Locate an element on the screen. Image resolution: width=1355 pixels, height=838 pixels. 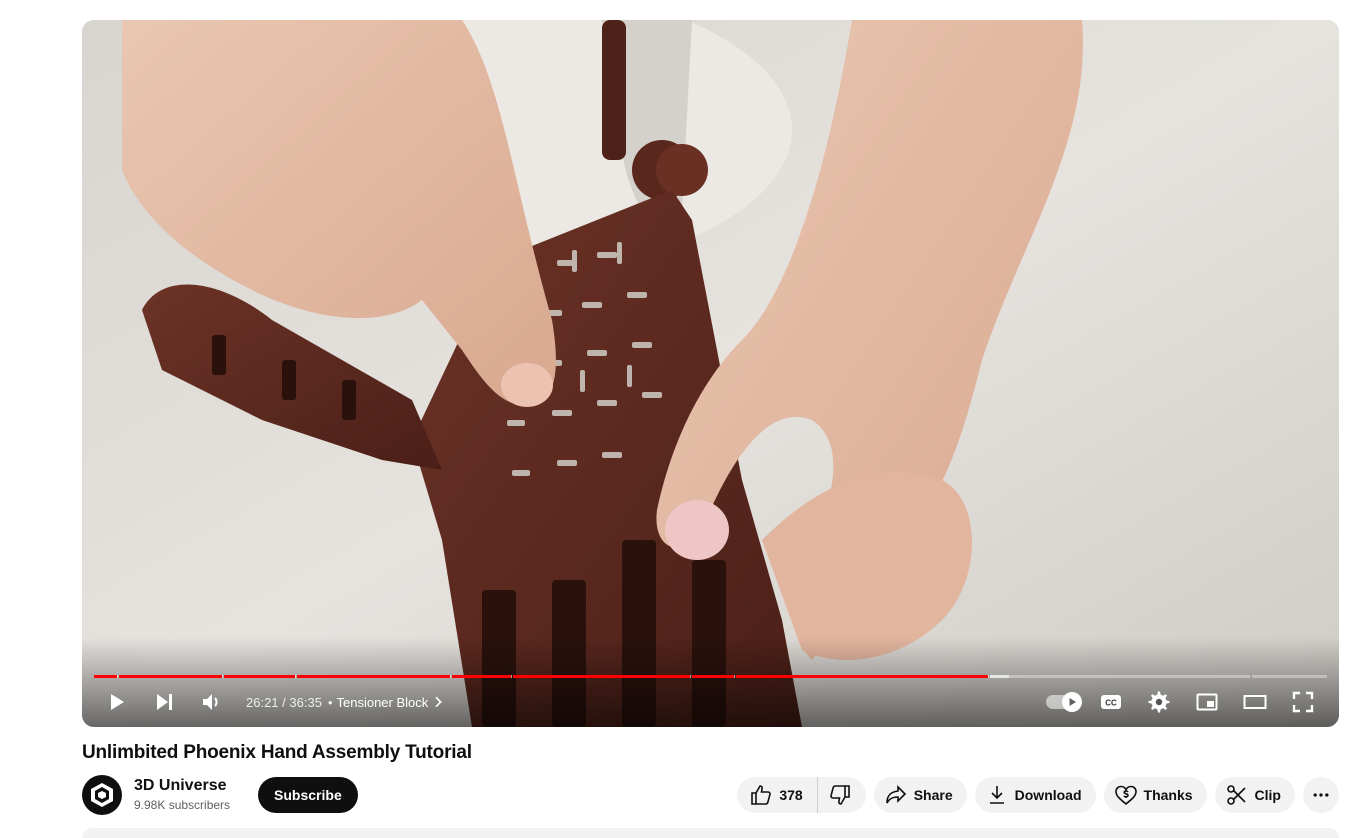
thanks-button: Thanks is located at coordinates (1155, 795).